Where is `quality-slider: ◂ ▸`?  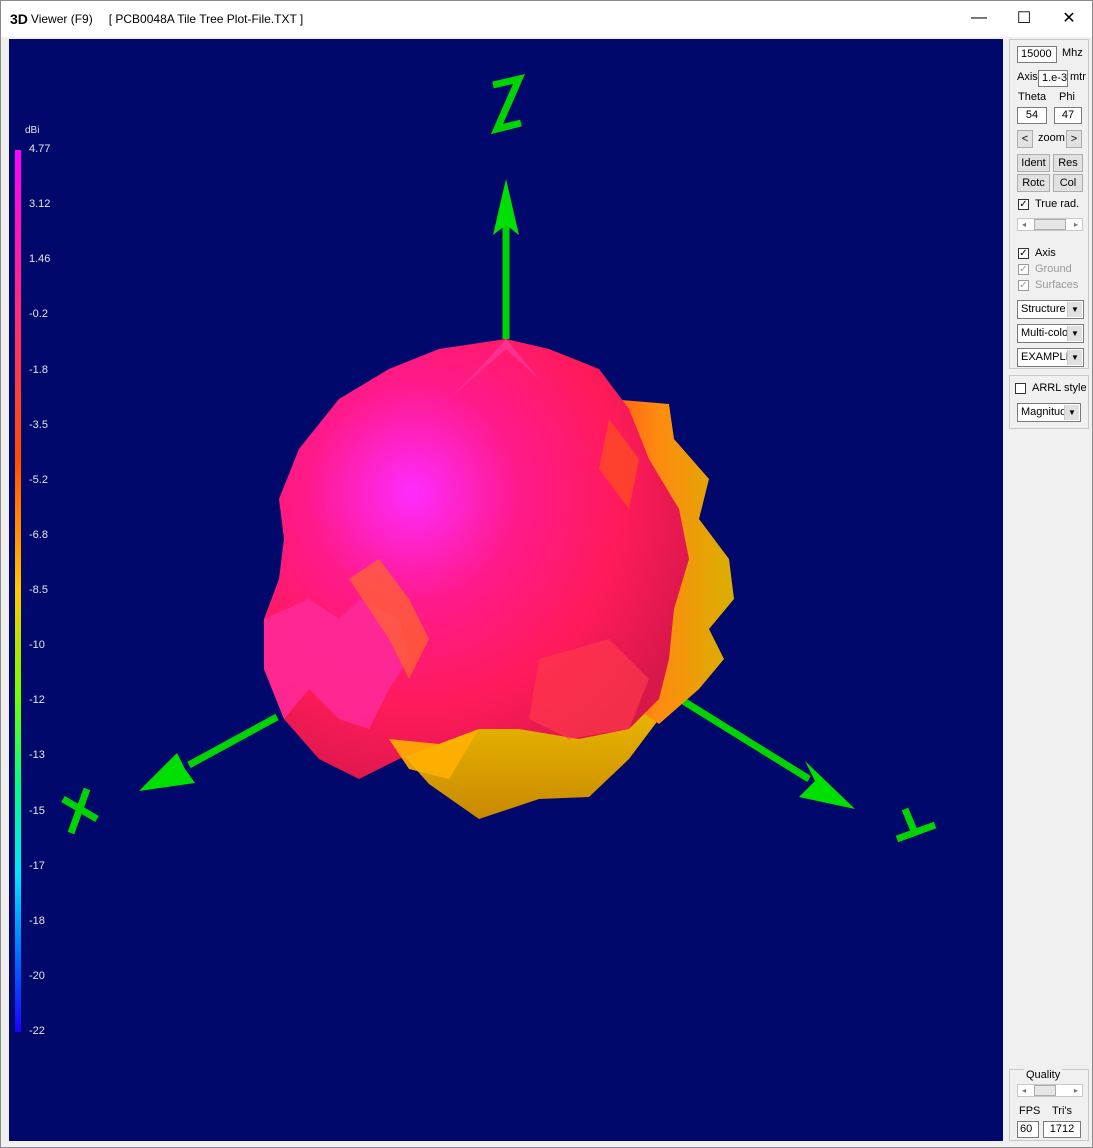
quality-slider: ◂ ▸ is located at coordinates (1050, 1090).